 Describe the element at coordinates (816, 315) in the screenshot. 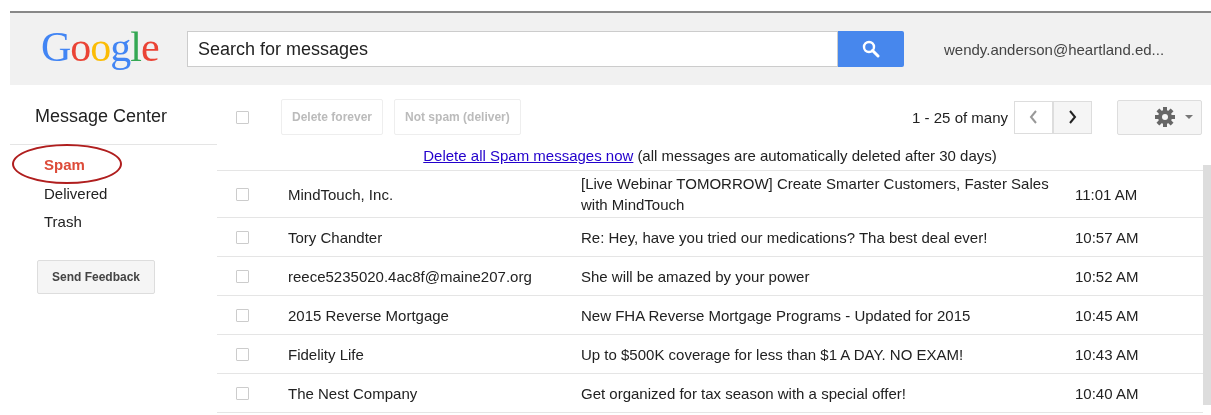

I see `message-subject: New FHA Reverse Mortgage Programs - Updated for 2015` at that location.